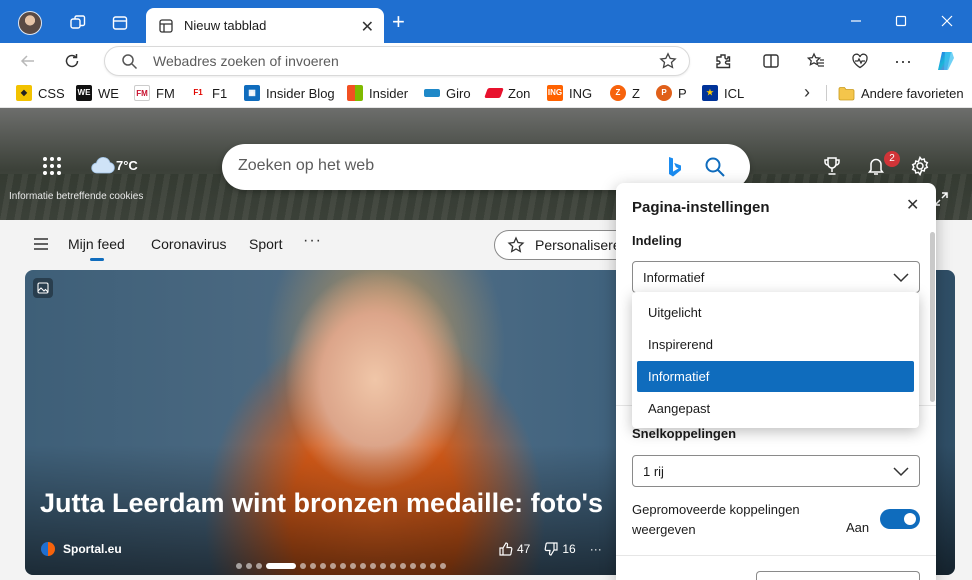  I want to click on feed-tab-sport: Sport, so click(265, 244).